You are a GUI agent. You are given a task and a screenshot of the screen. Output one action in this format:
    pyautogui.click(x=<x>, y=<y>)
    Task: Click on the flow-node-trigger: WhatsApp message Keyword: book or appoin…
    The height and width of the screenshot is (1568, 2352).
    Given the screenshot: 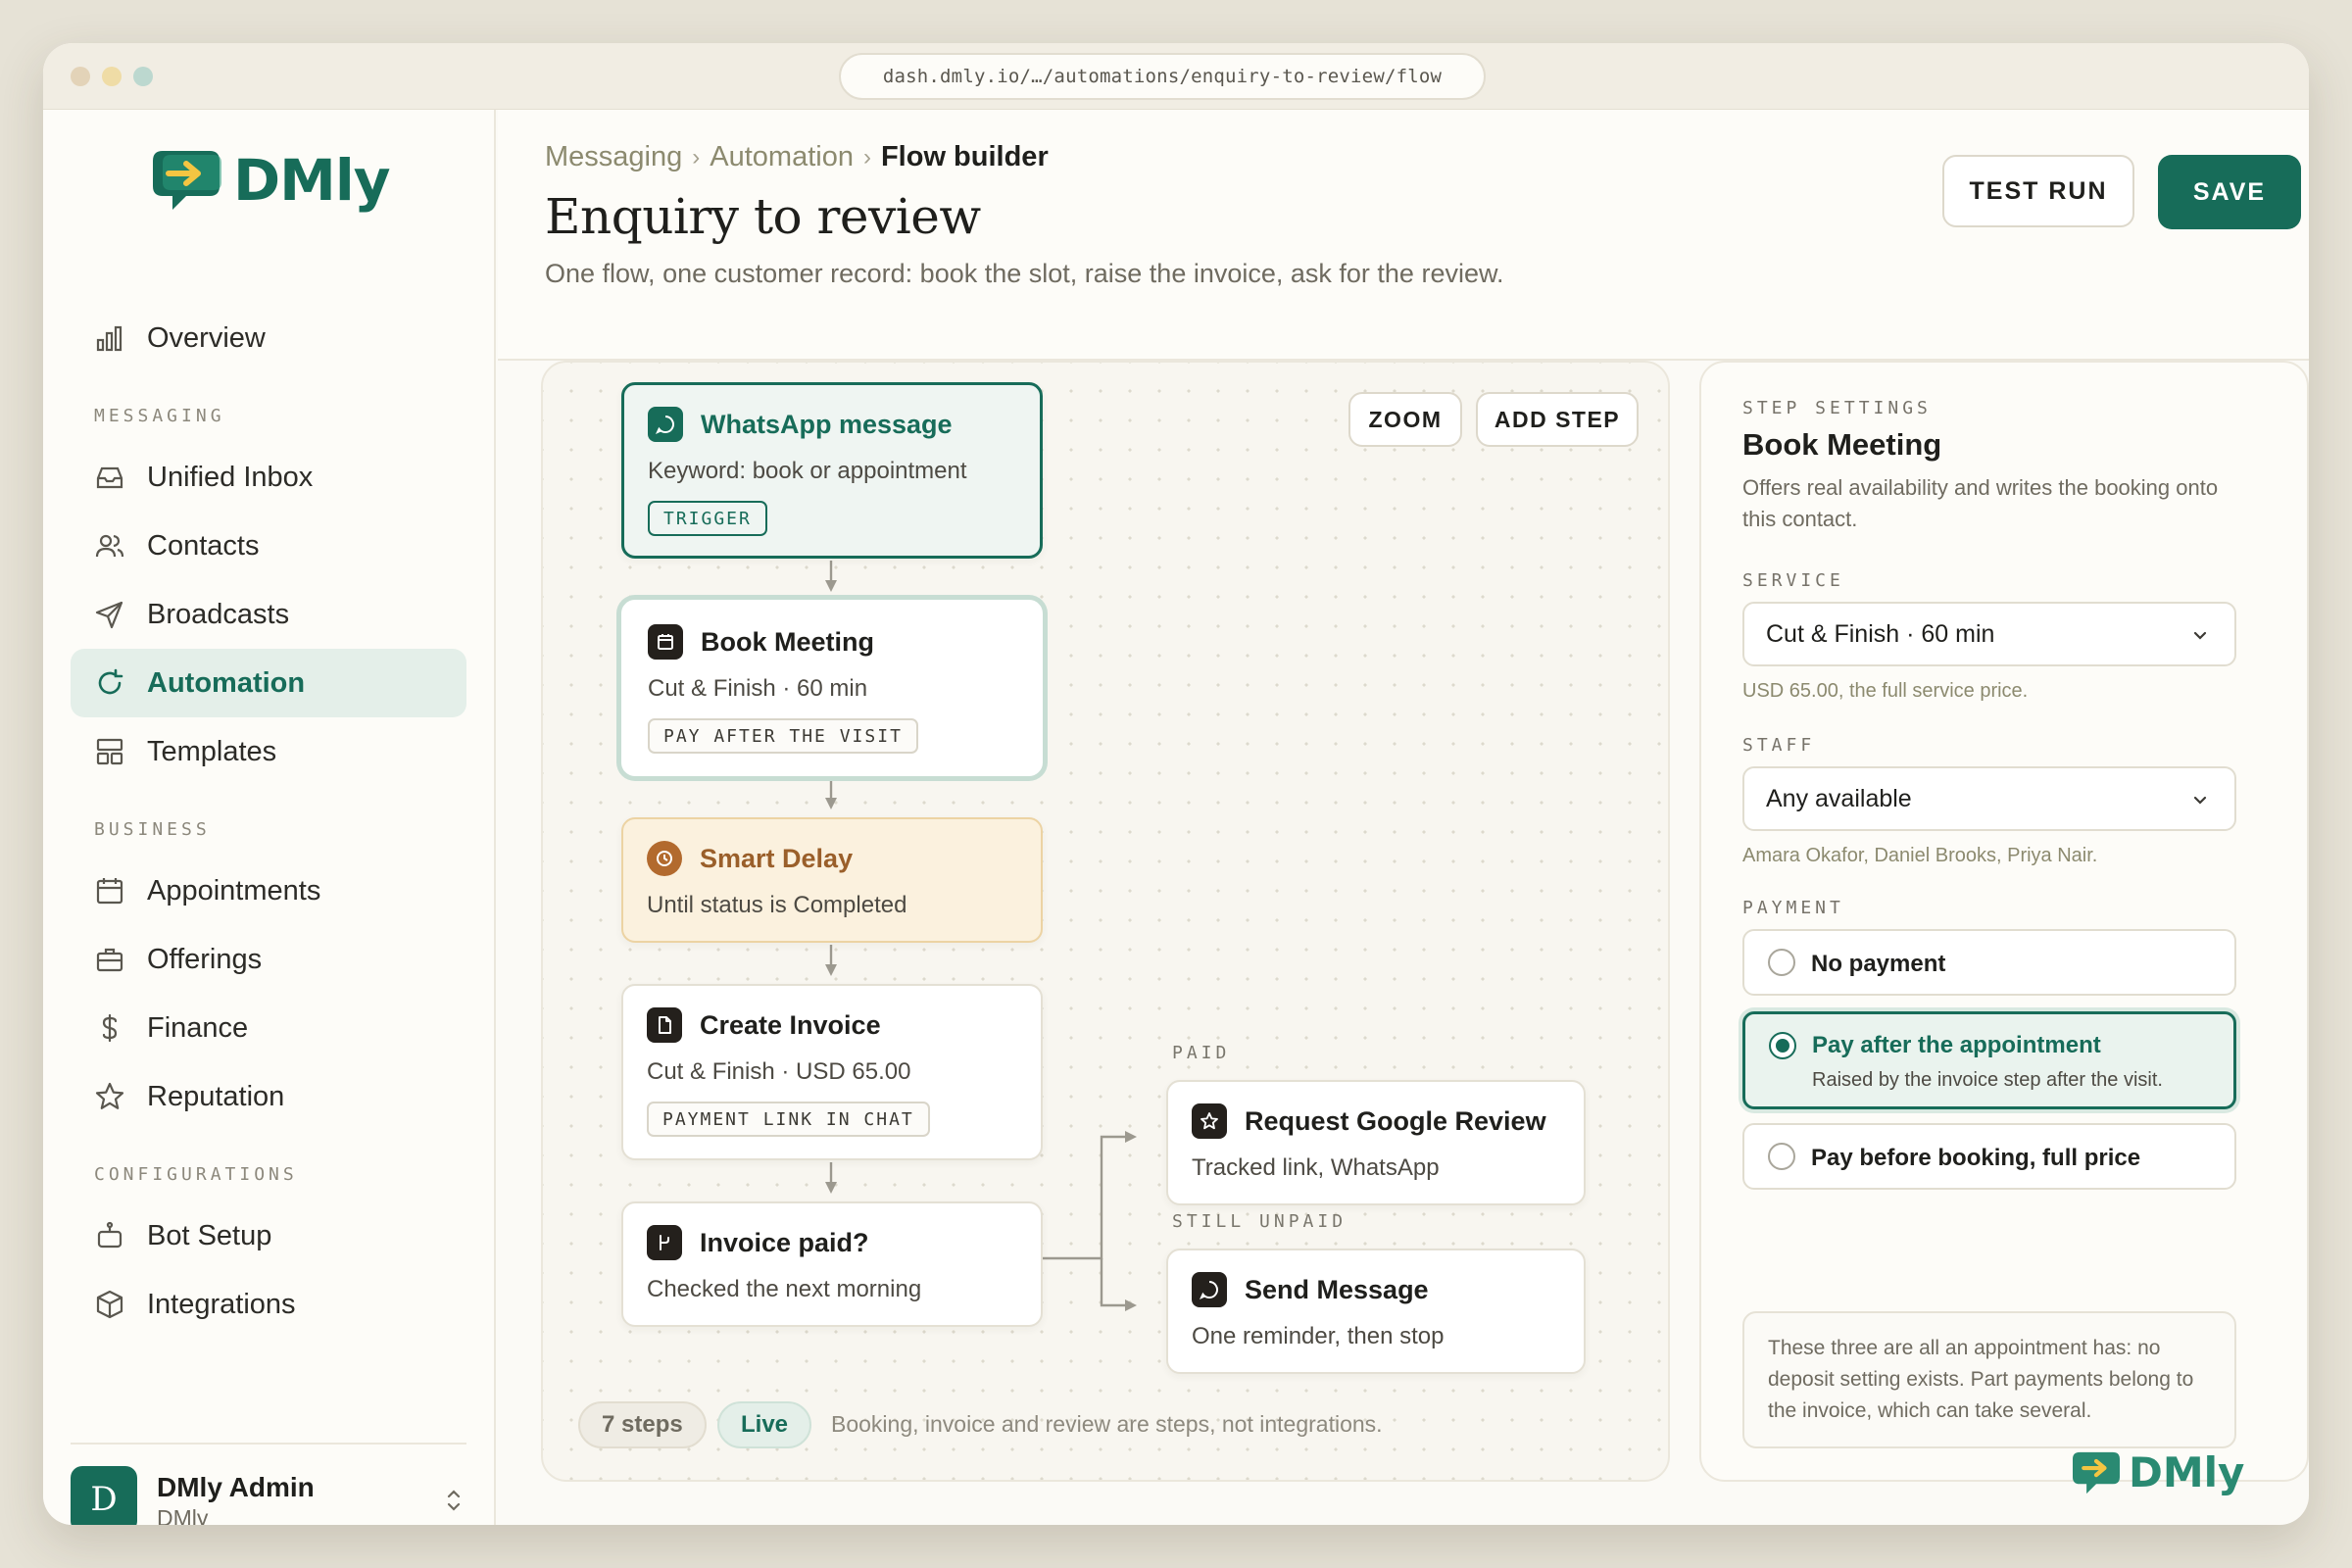 What is the action you would take?
    pyautogui.click(x=832, y=470)
    